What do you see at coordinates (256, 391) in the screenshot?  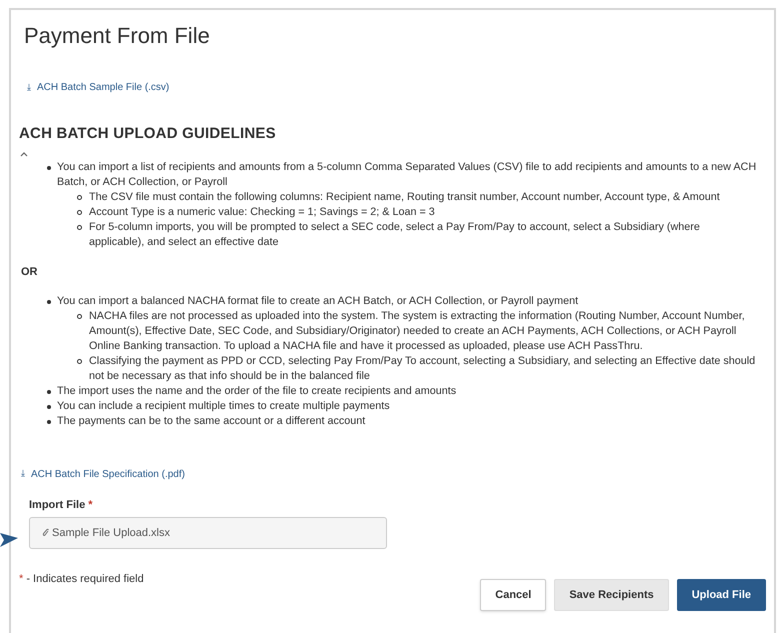 I see `guideline-text: The import uses the name and the order of the file to create recipients and amounts` at bounding box center [256, 391].